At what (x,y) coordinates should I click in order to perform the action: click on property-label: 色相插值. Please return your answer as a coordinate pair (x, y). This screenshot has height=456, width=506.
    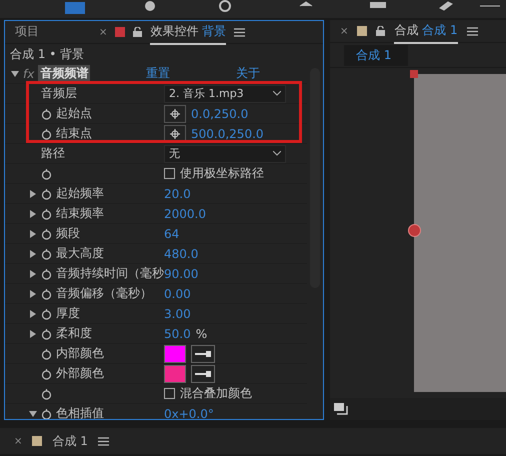
    Looking at the image, I should click on (80, 412).